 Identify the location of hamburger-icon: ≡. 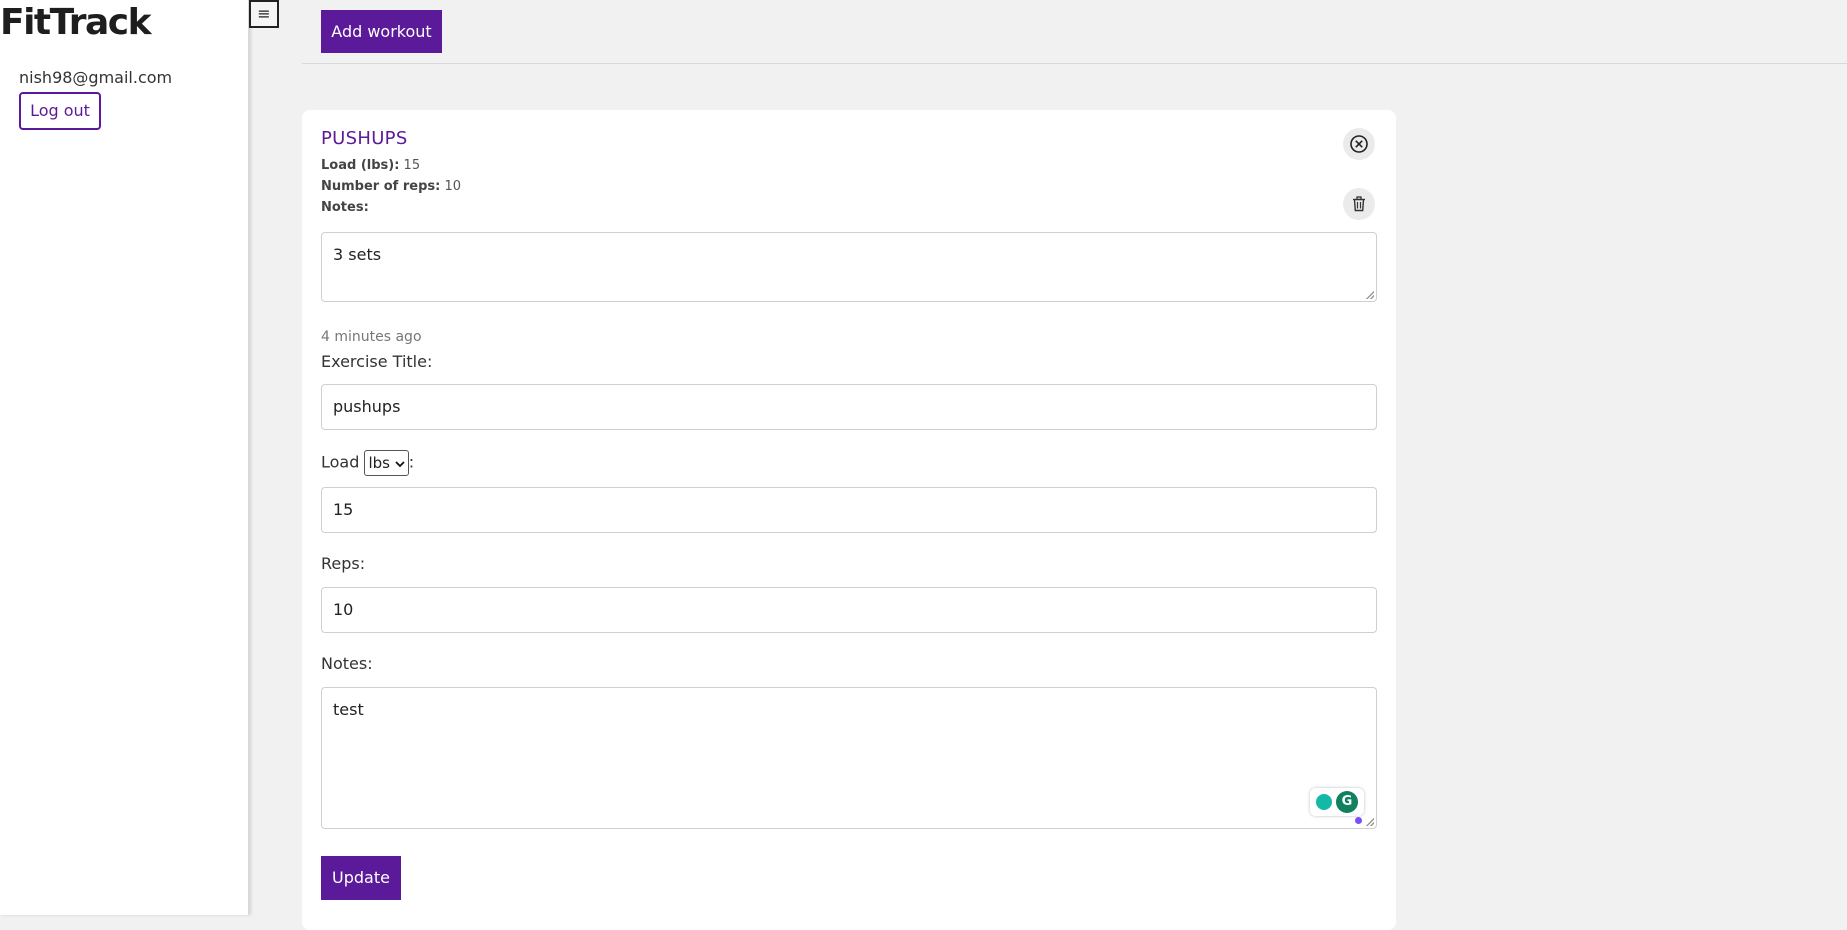
(264, 13).